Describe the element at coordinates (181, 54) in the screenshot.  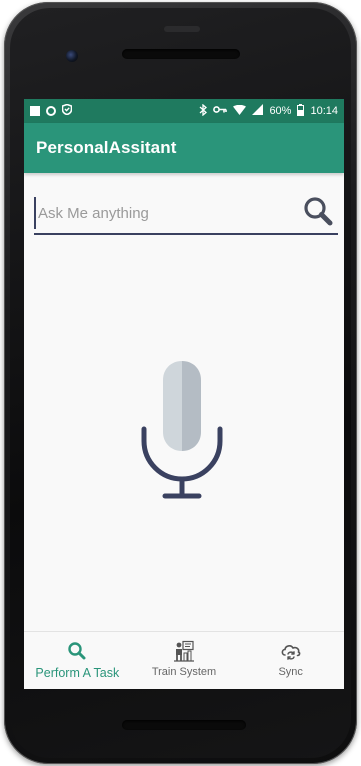
I see `top-speaker` at that location.